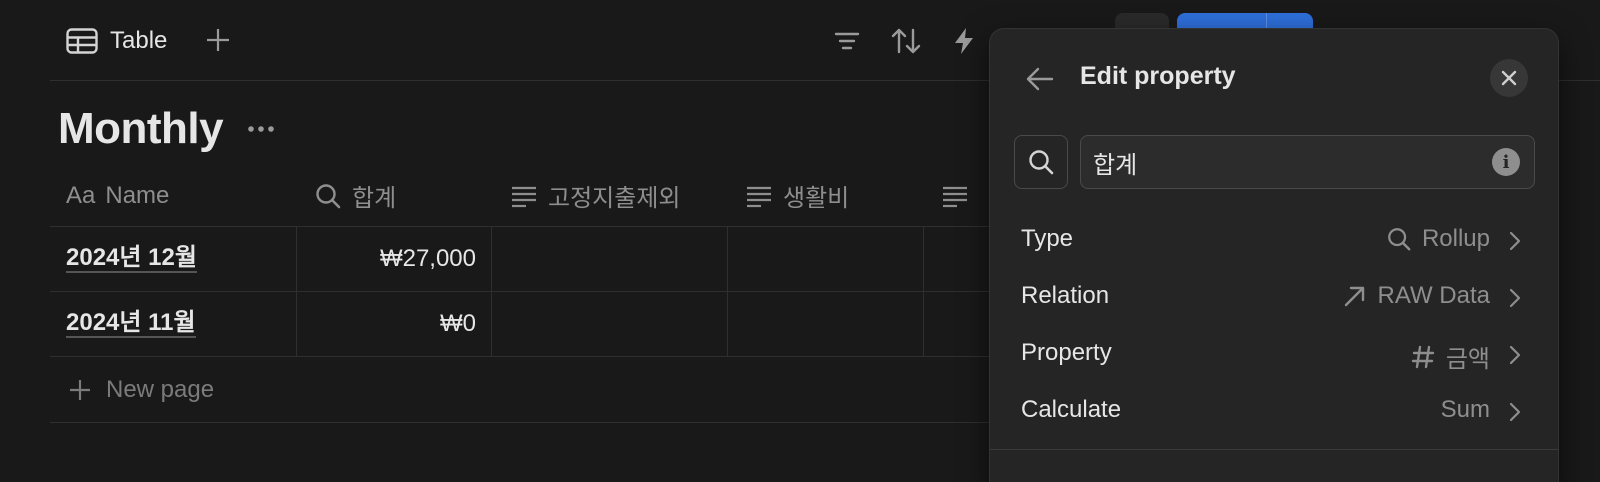 Image resolution: width=1600 pixels, height=482 pixels. I want to click on column-header-total: 합계, so click(355, 195).